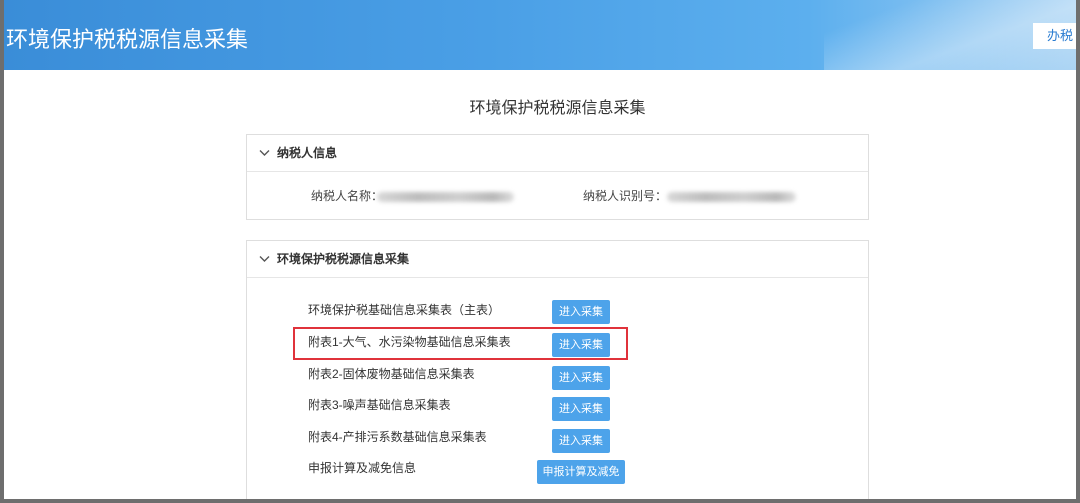 This screenshot has height=503, width=1080. What do you see at coordinates (581, 472) in the screenshot?
I see `declaration-calc-button: 申报计算及减免` at bounding box center [581, 472].